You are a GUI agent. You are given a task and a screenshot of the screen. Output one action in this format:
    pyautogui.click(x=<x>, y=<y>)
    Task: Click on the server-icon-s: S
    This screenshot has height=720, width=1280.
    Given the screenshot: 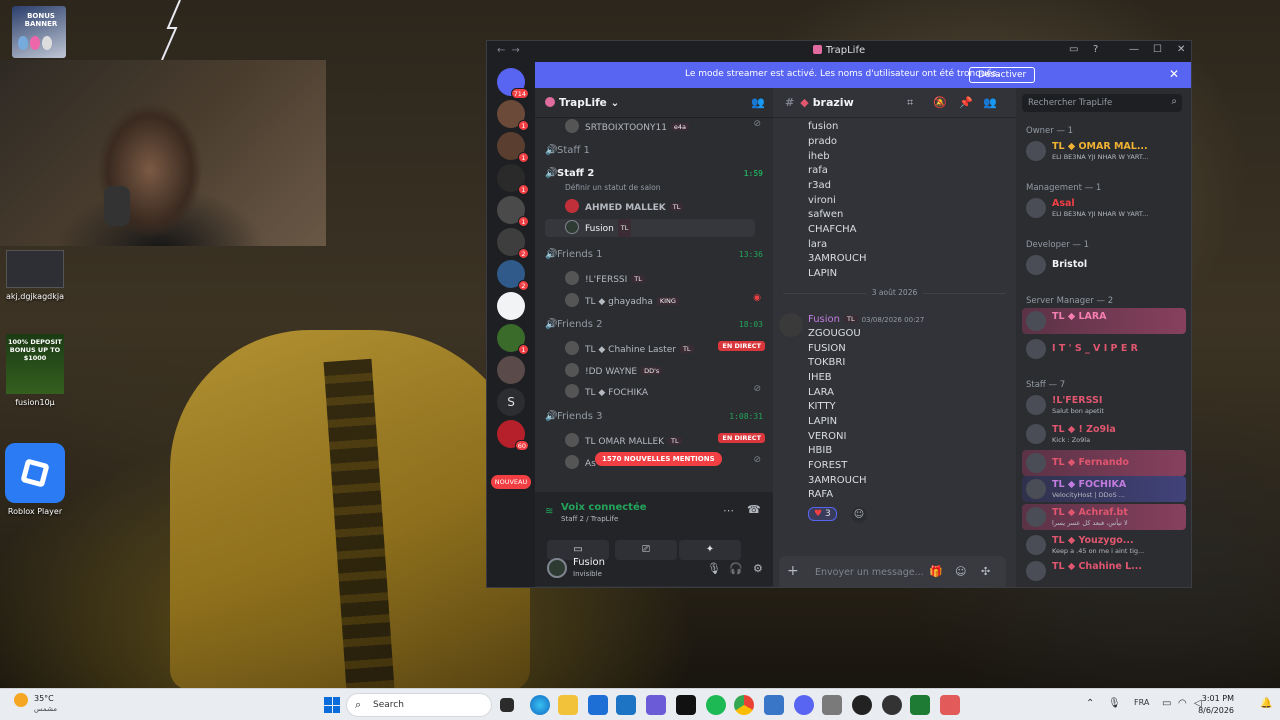 What is the action you would take?
    pyautogui.click(x=511, y=402)
    